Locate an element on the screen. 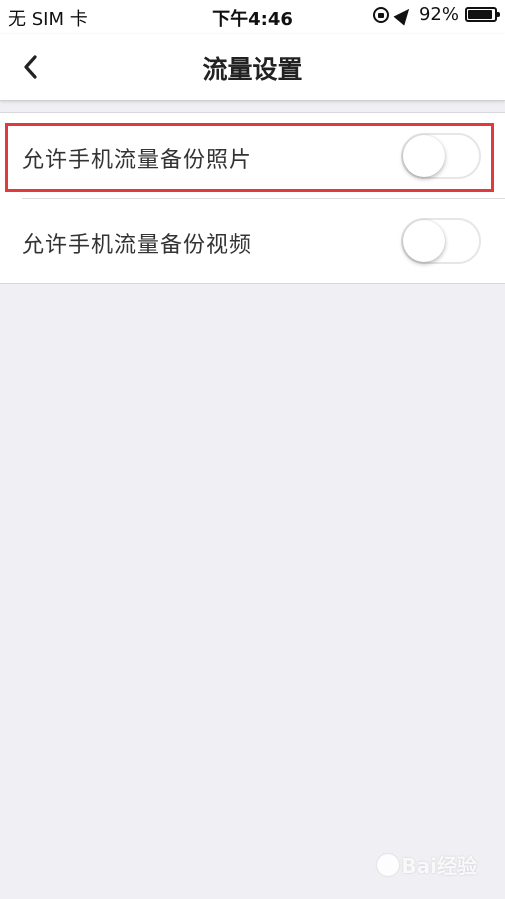 The width and height of the screenshot is (505, 899). setting-label-video-backup: 允许手机流量备份视频 is located at coordinates (137, 245).